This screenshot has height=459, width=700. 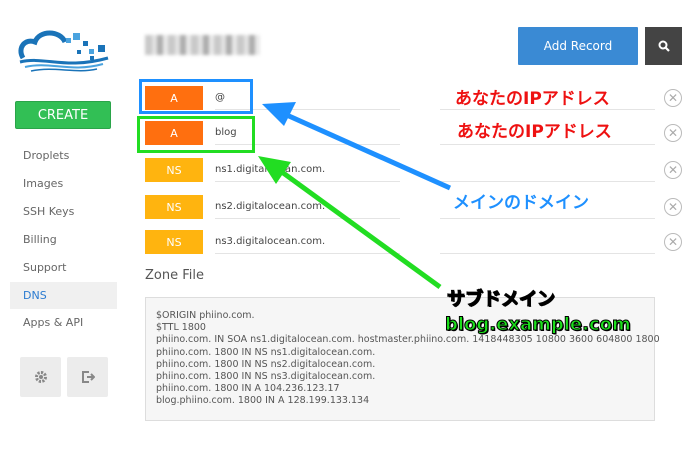 What do you see at coordinates (279, 114) in the screenshot?
I see `blue-arrowhead` at bounding box center [279, 114].